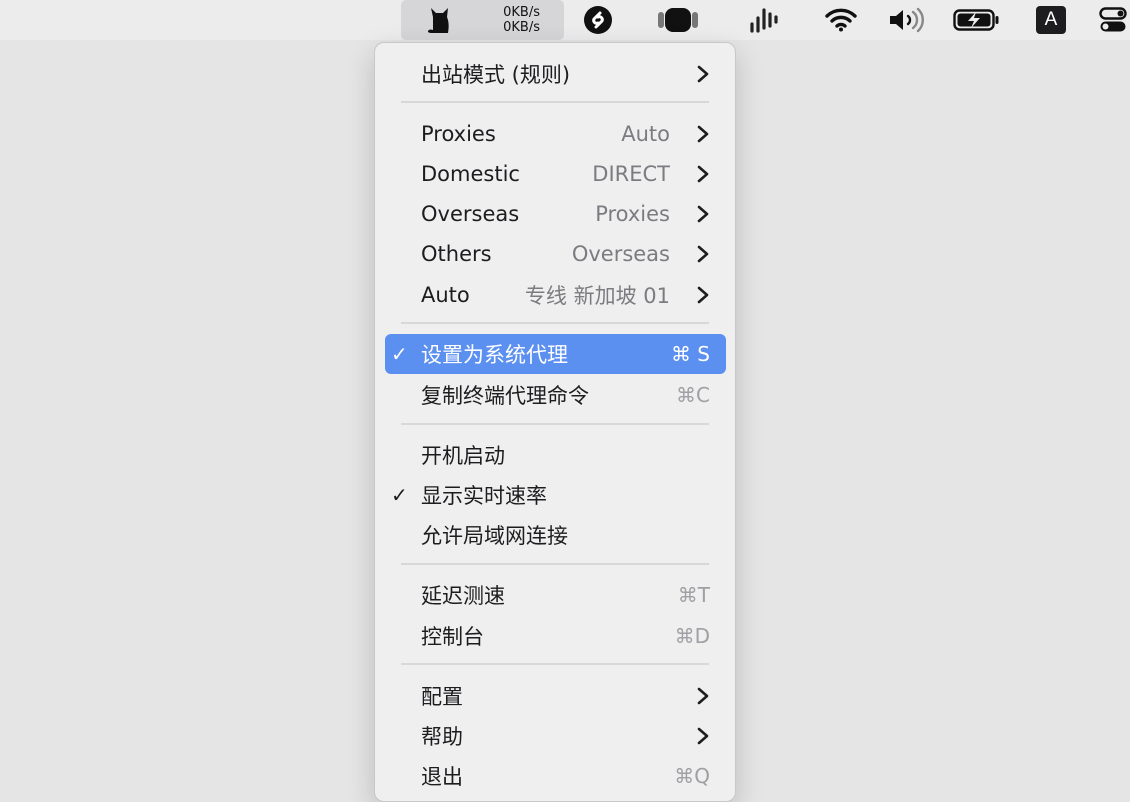 This screenshot has width=1130, height=802. I want to click on wifi-status-item, so click(841, 20).